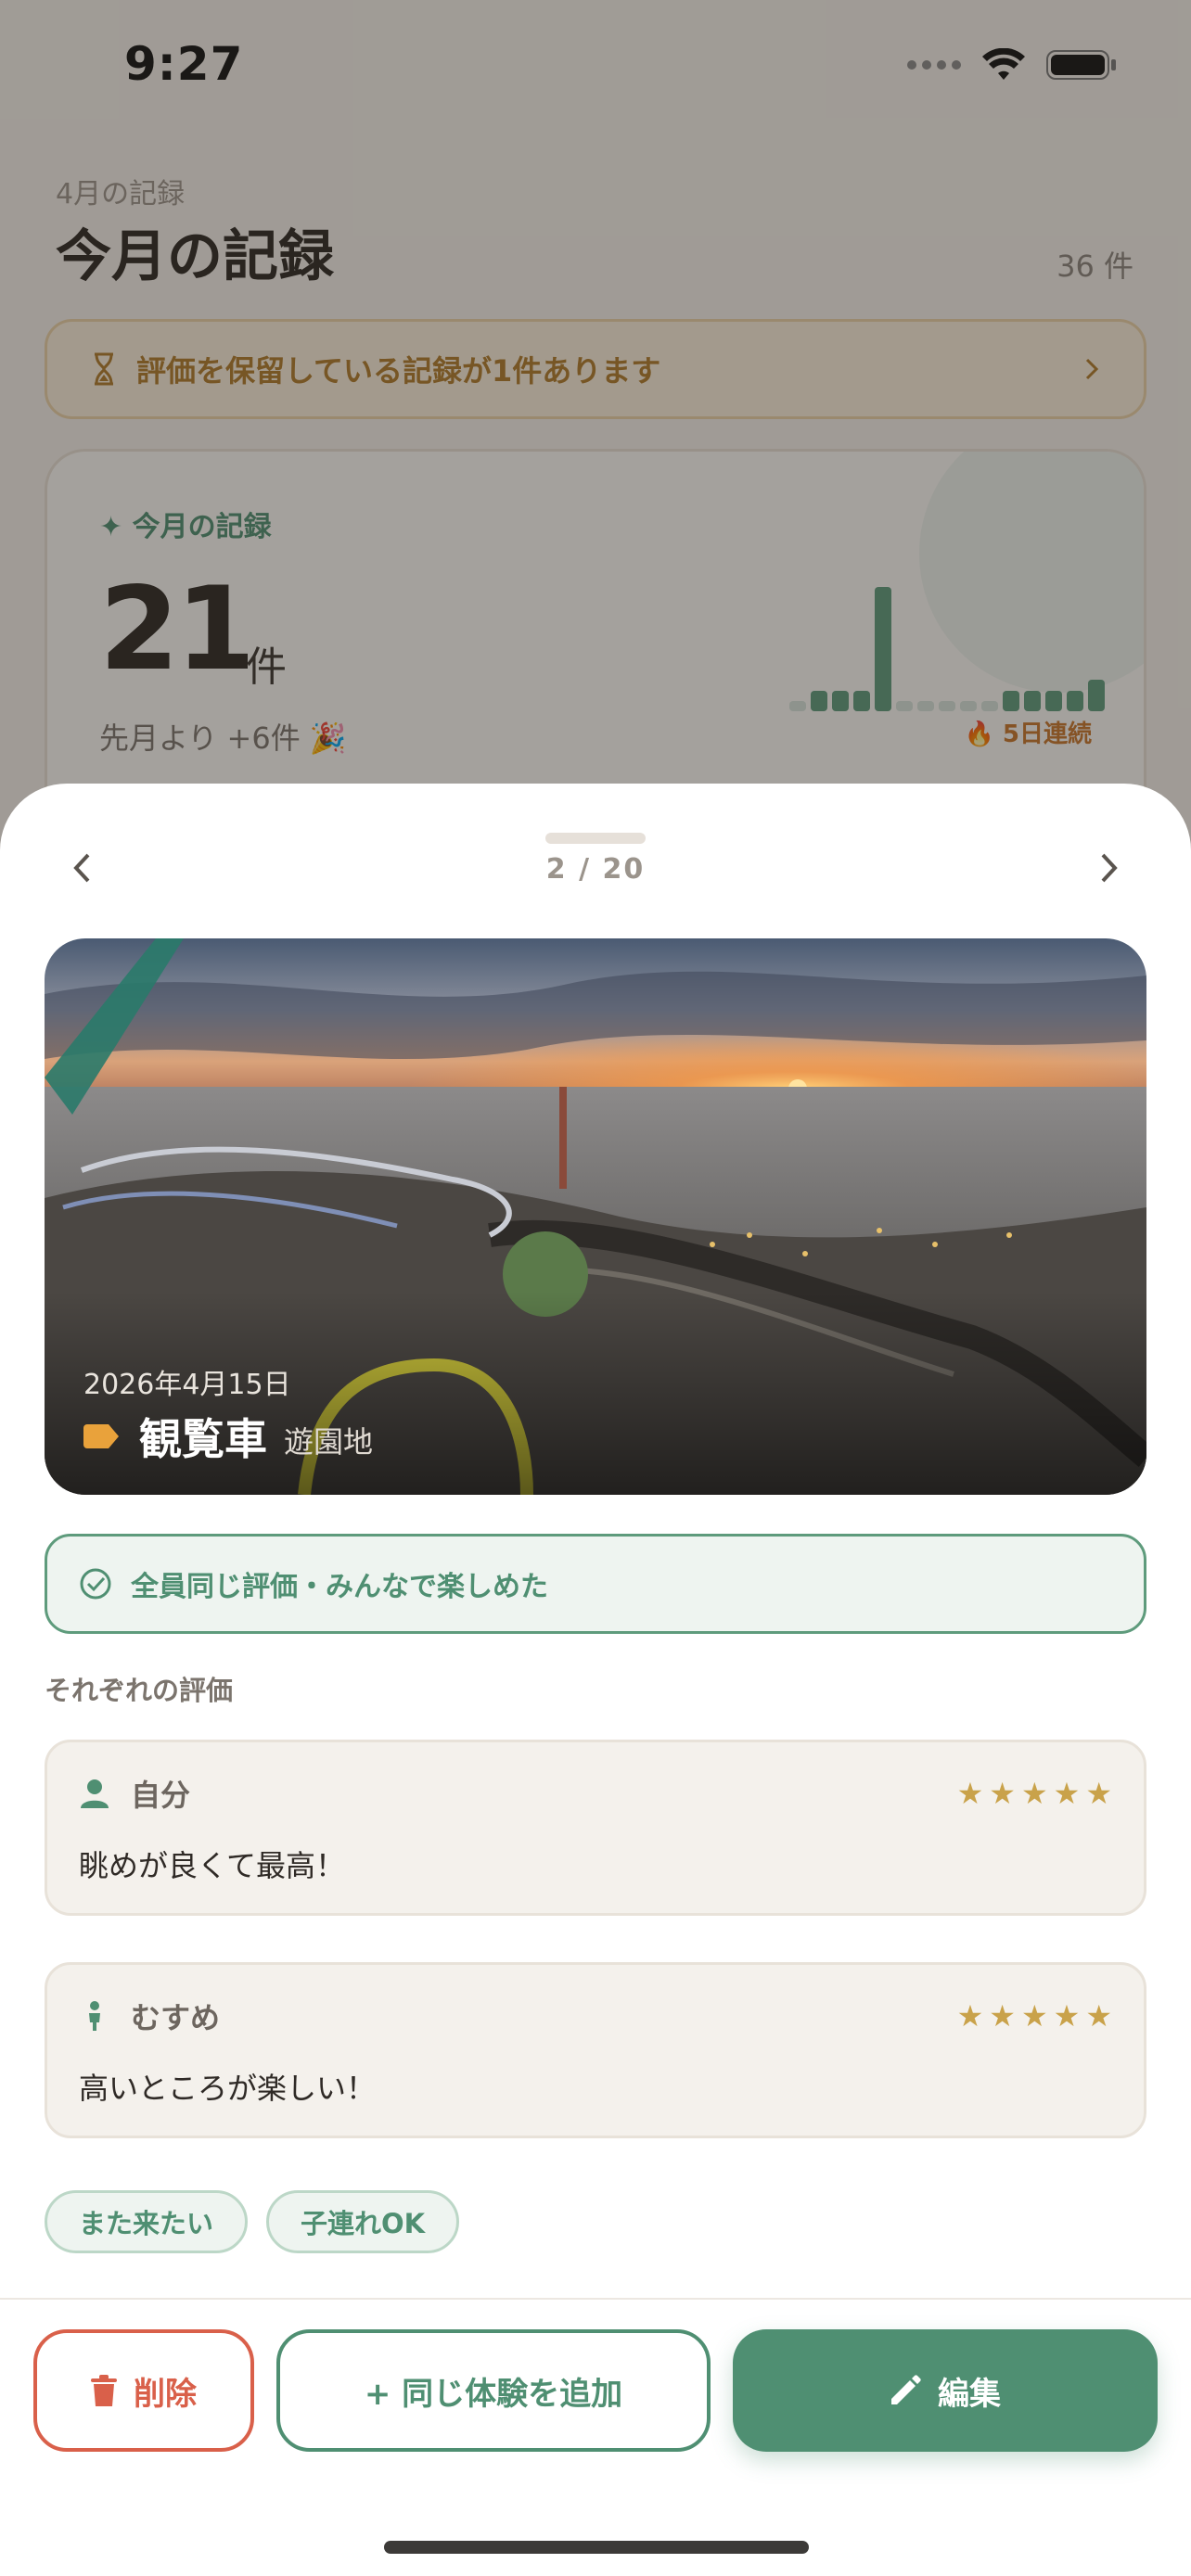 The image size is (1191, 2576). Describe the element at coordinates (212, 1866) in the screenshot. I see `review-comment: 眺めが良くて最高！` at that location.